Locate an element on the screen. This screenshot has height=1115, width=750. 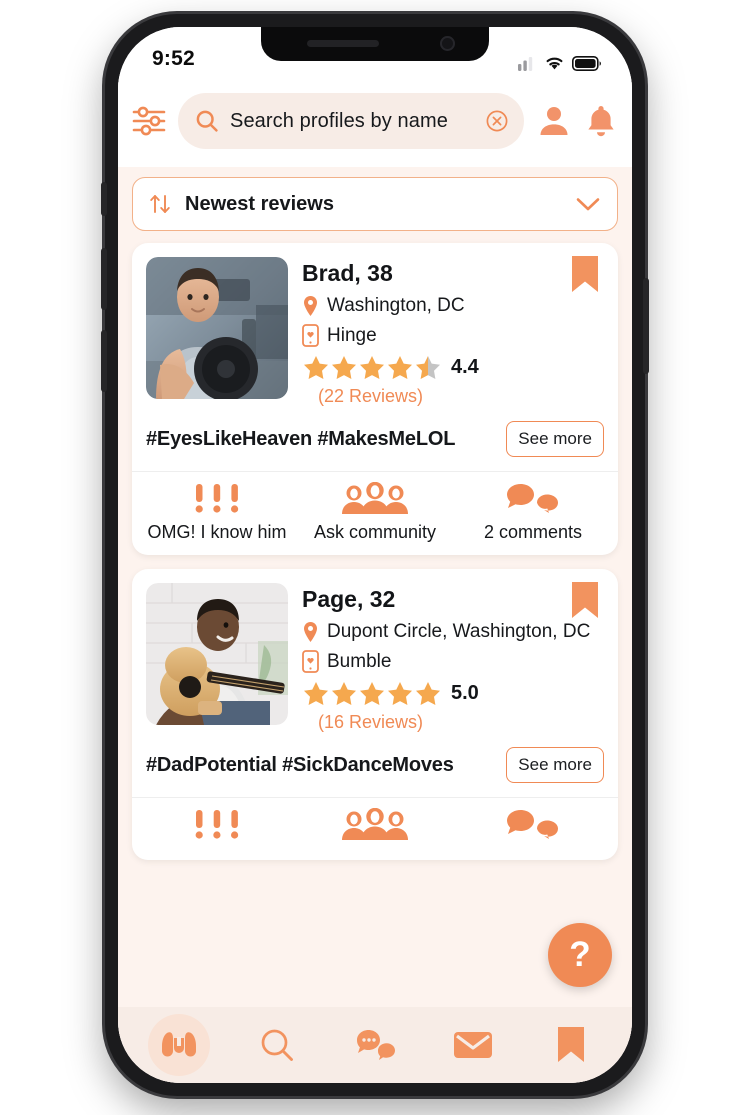
bottom-navigation is located at coordinates (375, 1045).